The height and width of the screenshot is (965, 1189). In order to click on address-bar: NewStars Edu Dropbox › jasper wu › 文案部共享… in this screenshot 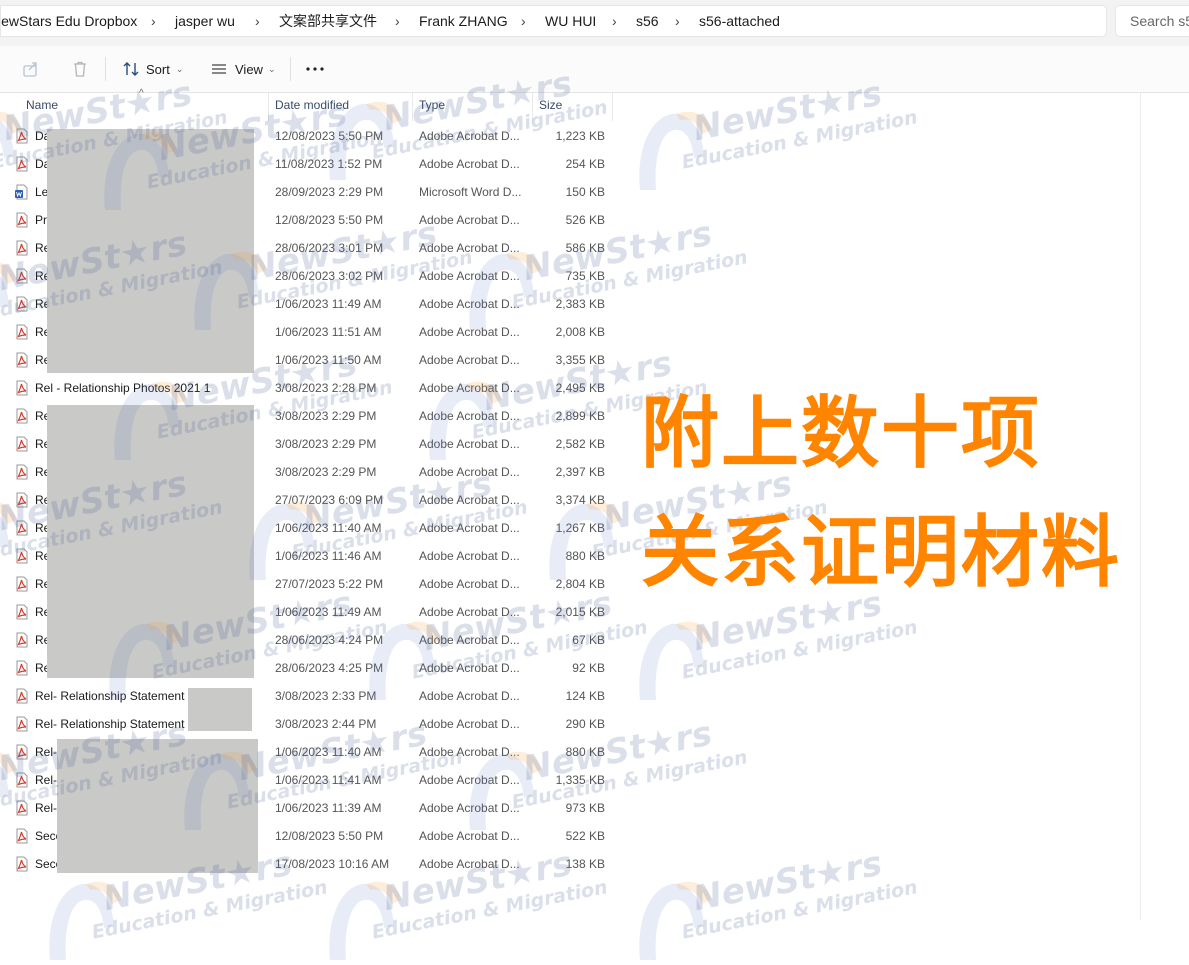, I will do `click(553, 21)`.